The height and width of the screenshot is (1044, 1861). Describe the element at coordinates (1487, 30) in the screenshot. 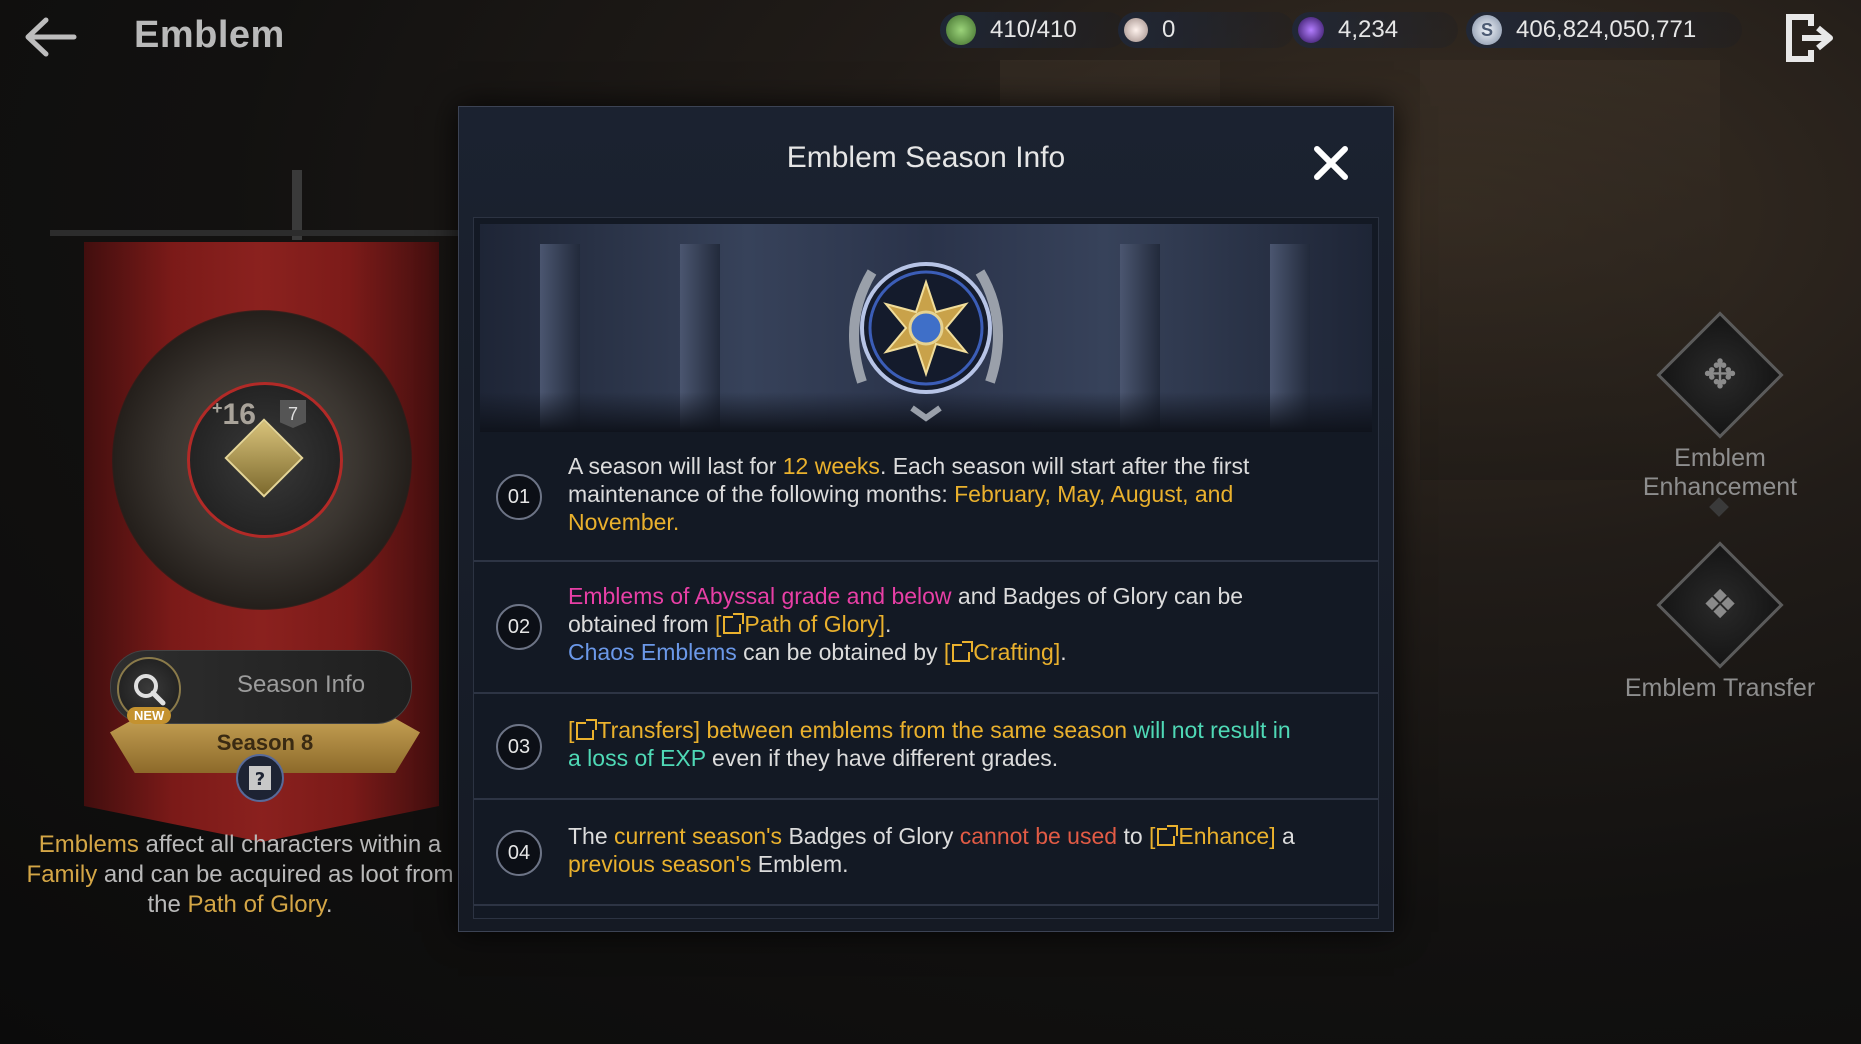

I see `silver-icon: S` at that location.